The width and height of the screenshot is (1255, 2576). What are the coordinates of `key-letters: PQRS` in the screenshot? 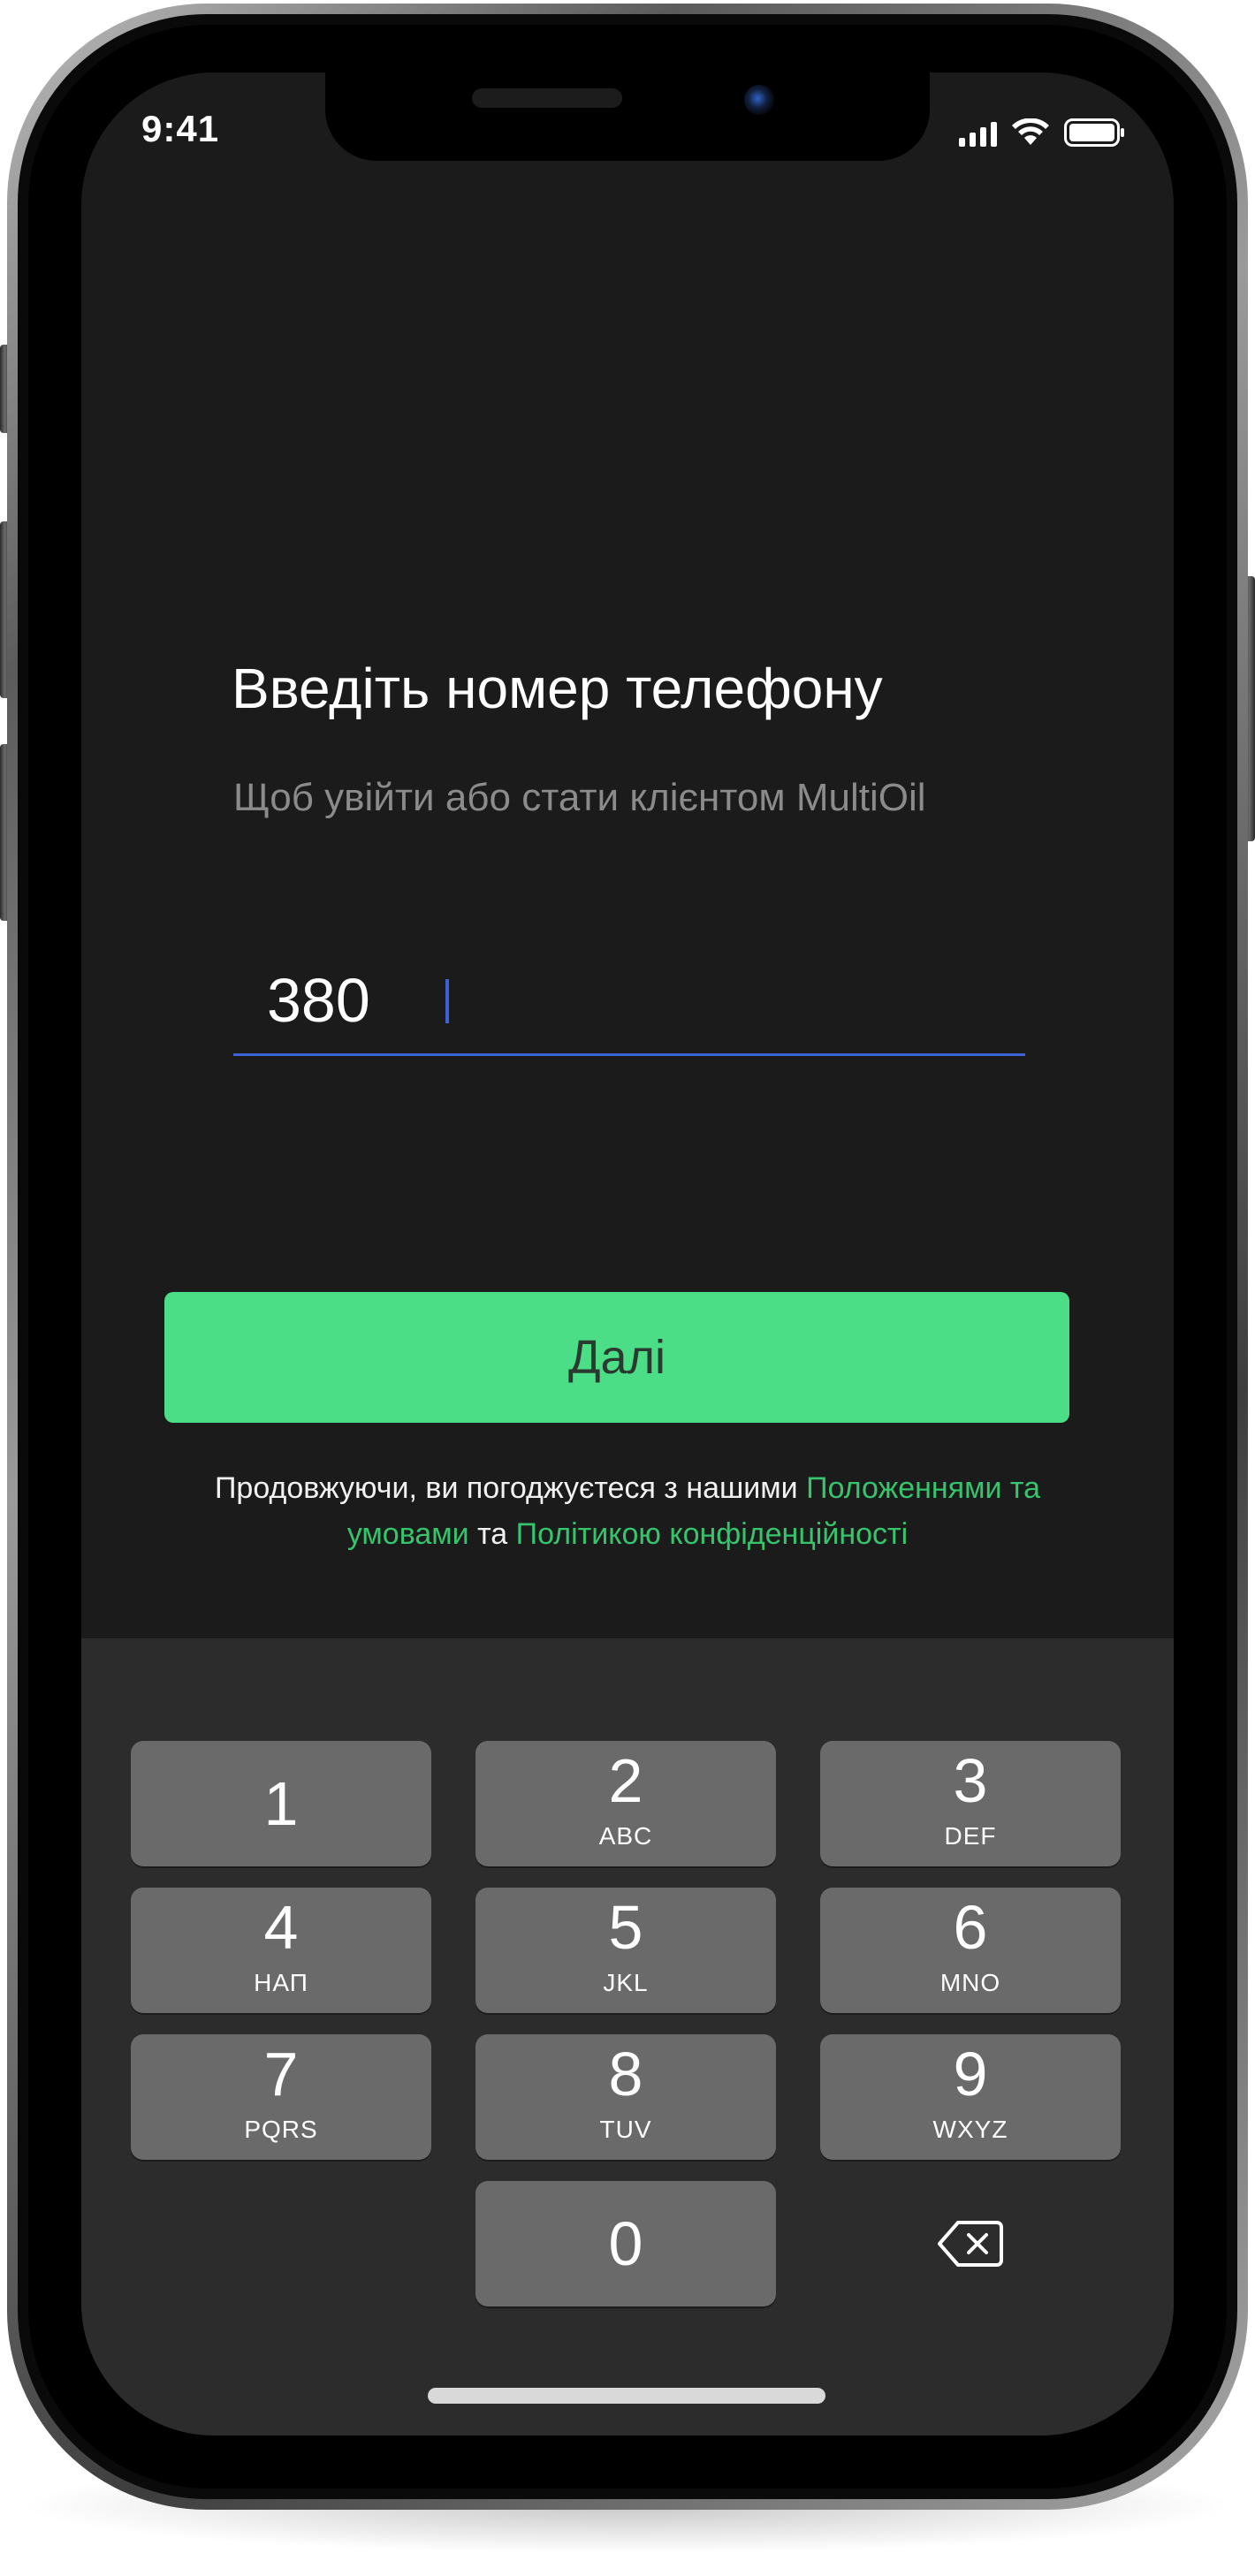 It's located at (281, 2129).